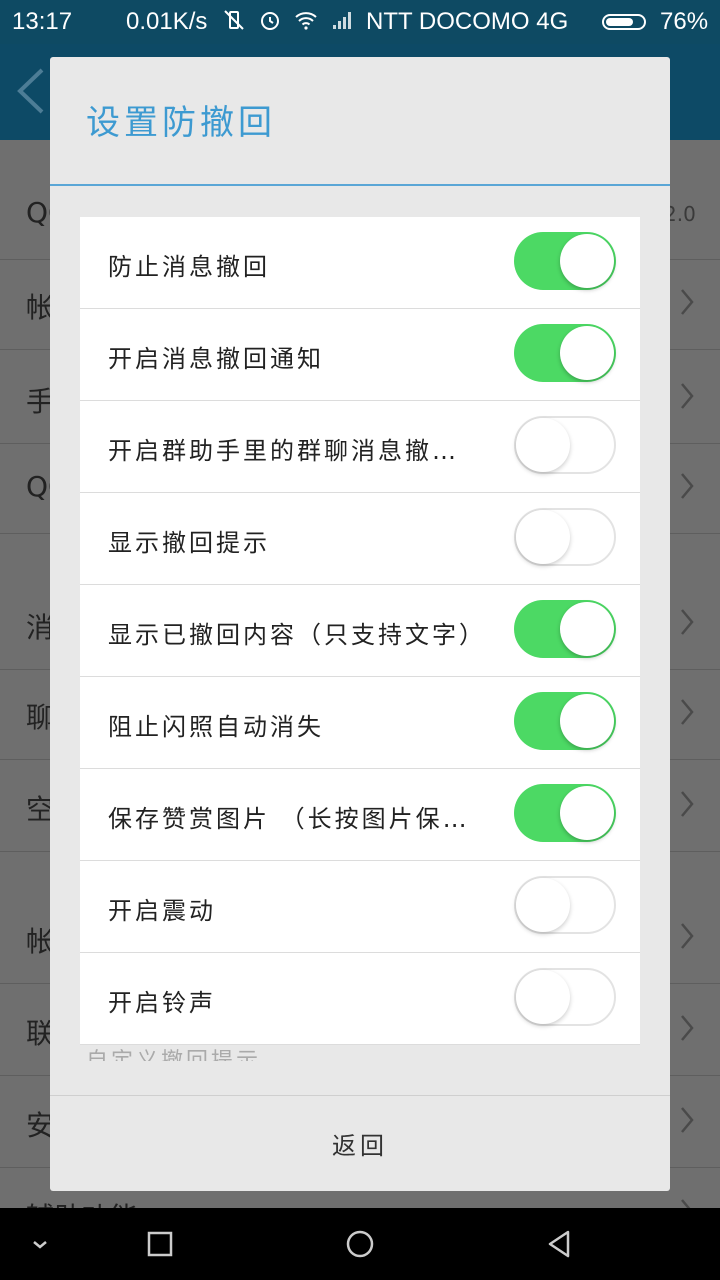 This screenshot has height=1280, width=720. I want to click on setting-row: 显示已撤回内容（只支持文字）, so click(360, 631).